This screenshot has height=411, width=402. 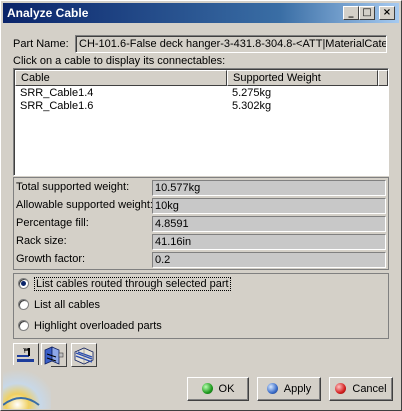 I want to click on radio-selected-icon, so click(x=23, y=283).